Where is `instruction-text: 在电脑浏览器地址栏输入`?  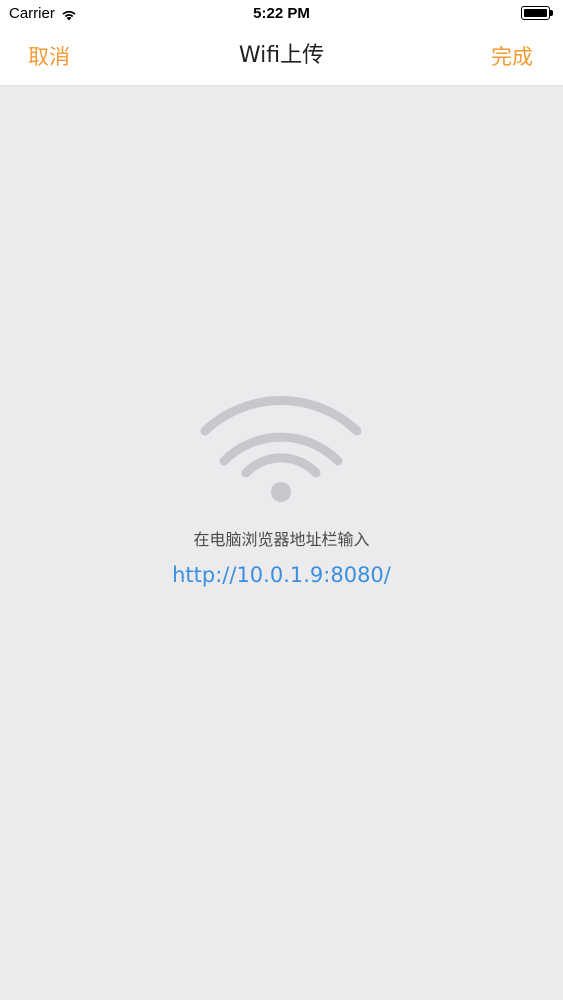 instruction-text: 在电脑浏览器地址栏输入 is located at coordinates (281, 539).